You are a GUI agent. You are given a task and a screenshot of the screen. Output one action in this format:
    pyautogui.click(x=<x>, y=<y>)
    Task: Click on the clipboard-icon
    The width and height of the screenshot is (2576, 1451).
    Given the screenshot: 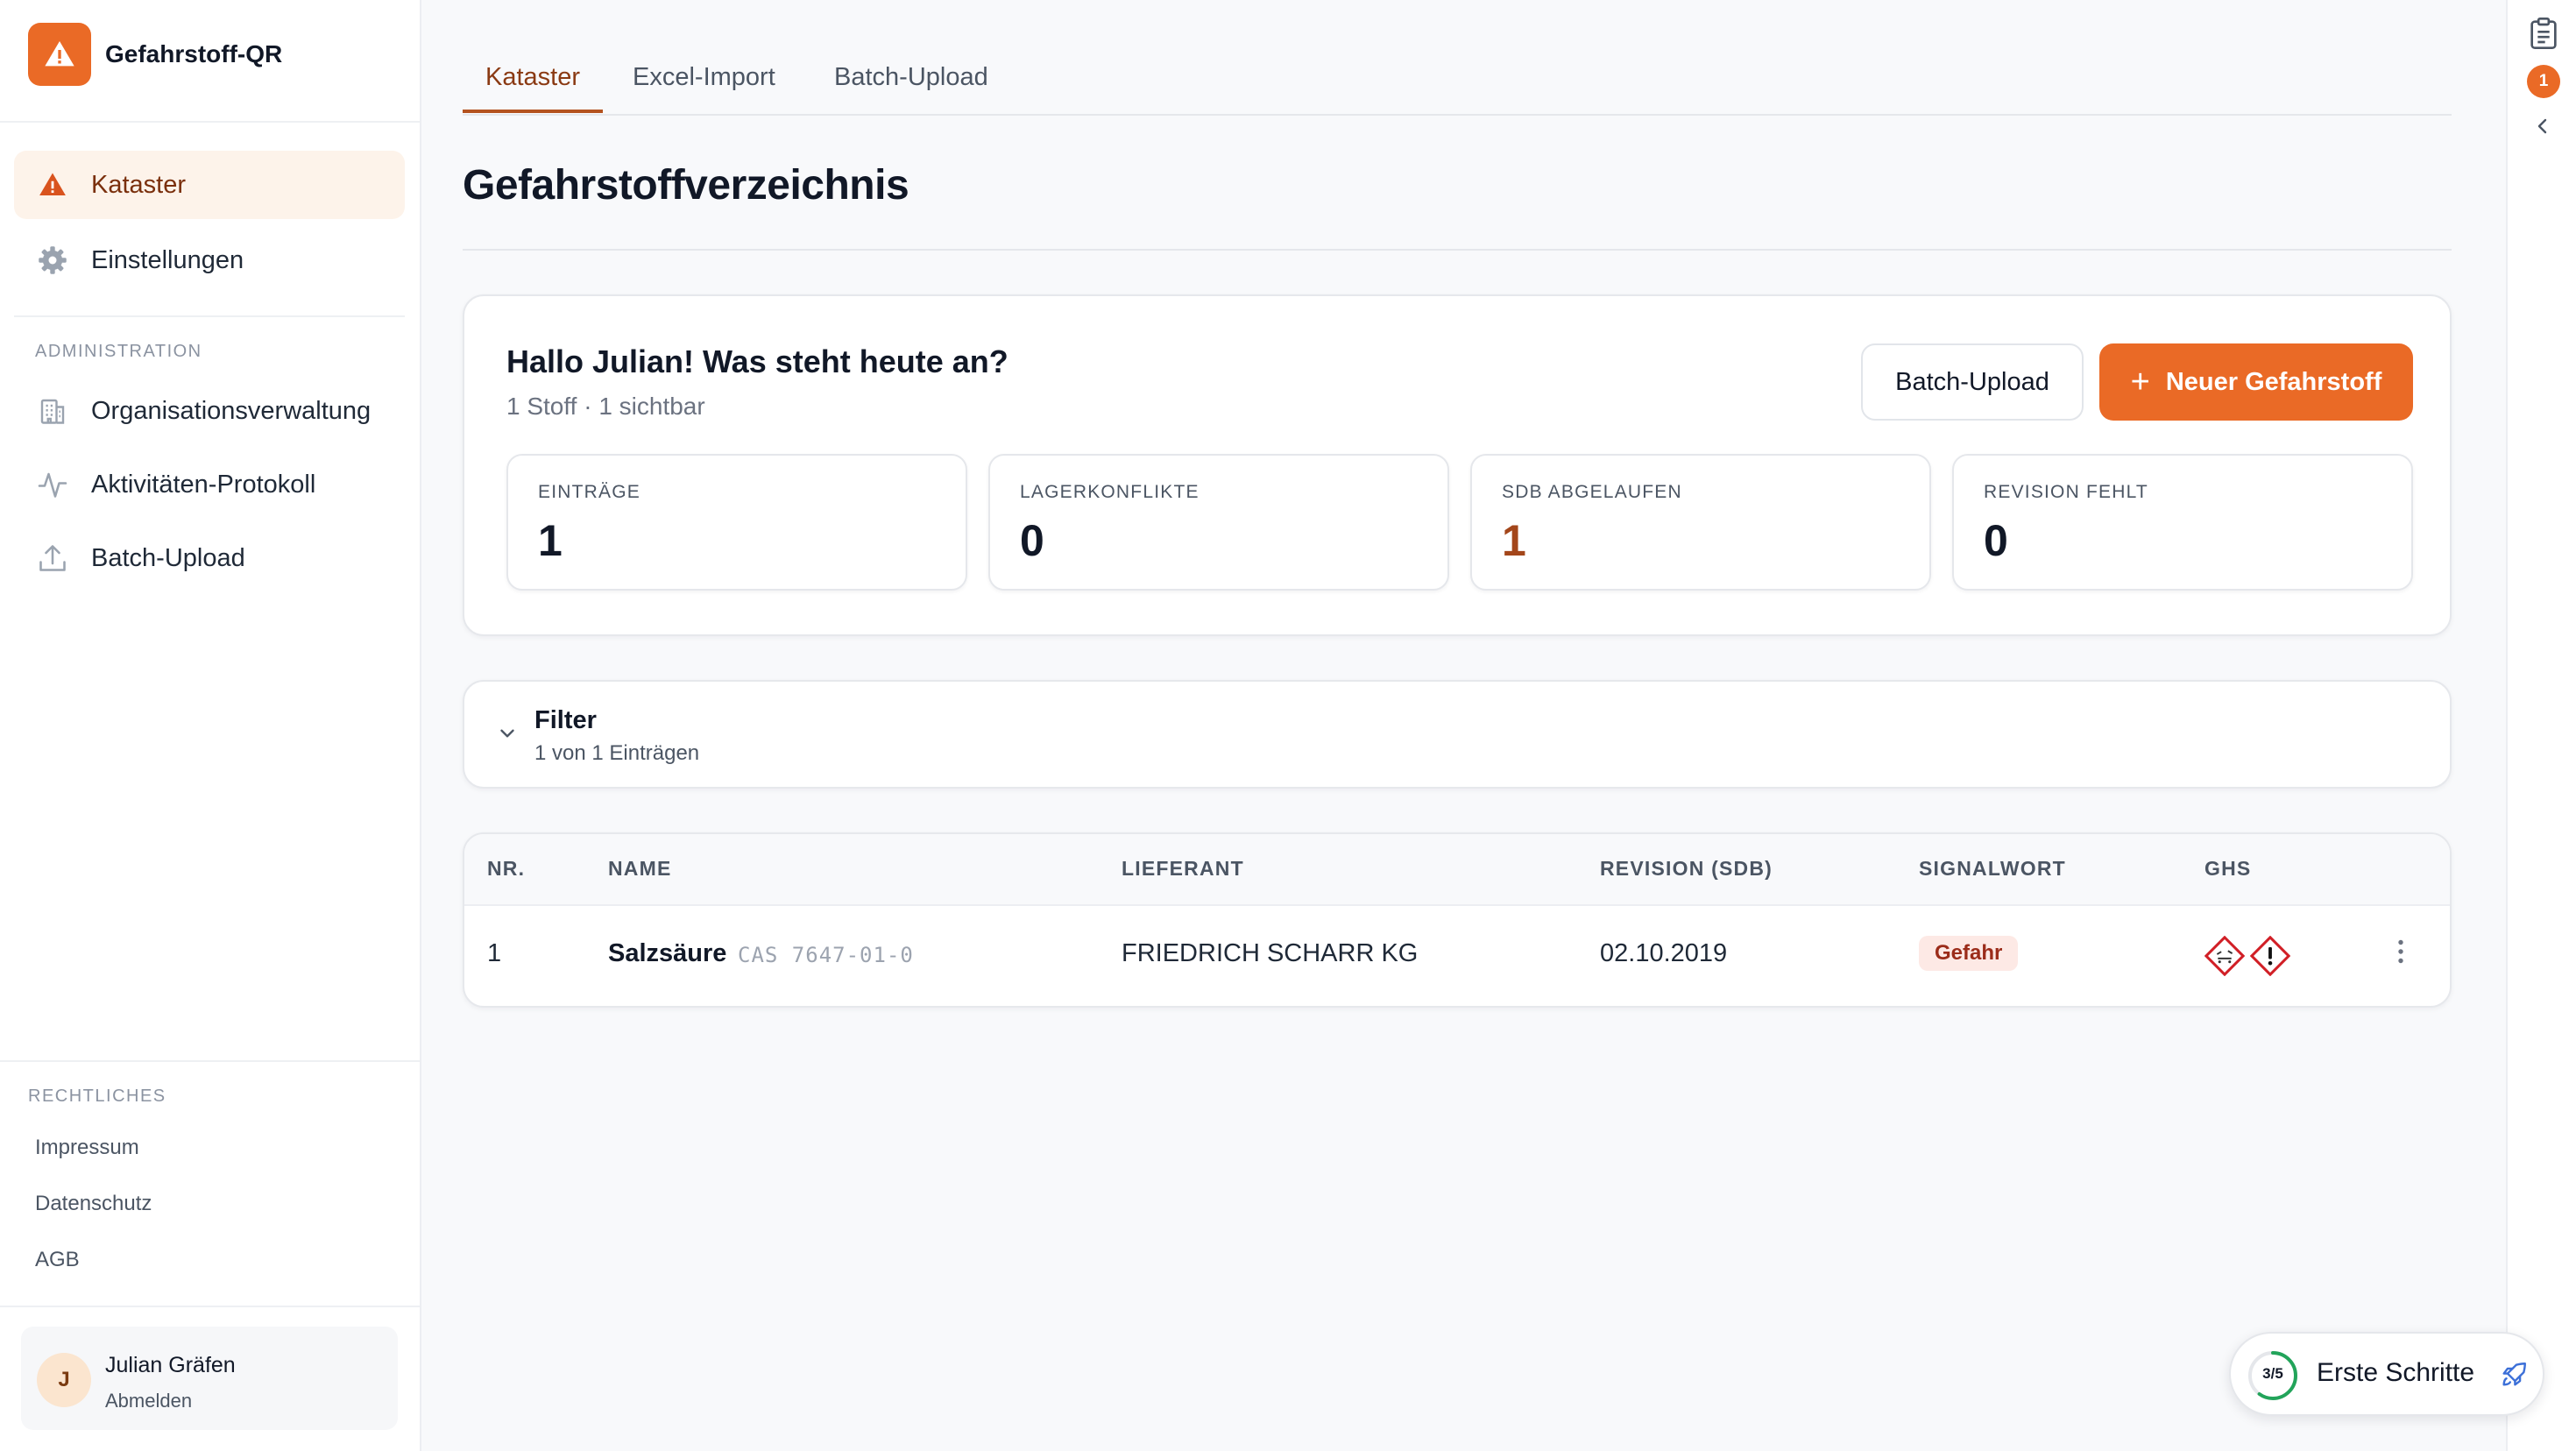 What is the action you would take?
    pyautogui.click(x=2543, y=35)
    